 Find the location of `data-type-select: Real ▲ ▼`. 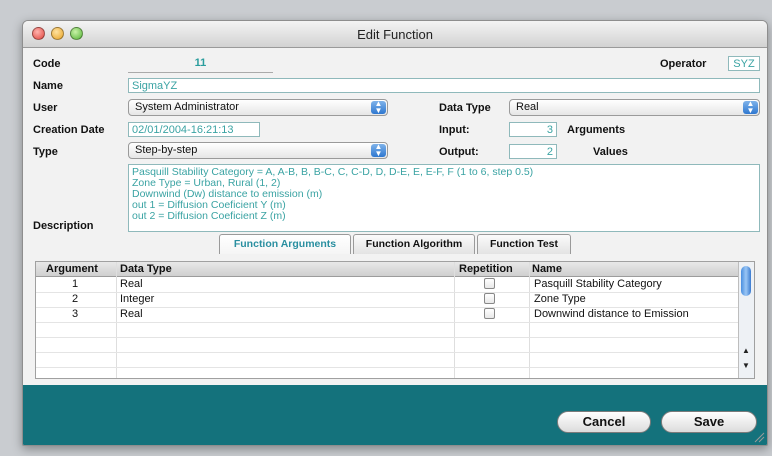

data-type-select: Real ▲ ▼ is located at coordinates (634, 107).